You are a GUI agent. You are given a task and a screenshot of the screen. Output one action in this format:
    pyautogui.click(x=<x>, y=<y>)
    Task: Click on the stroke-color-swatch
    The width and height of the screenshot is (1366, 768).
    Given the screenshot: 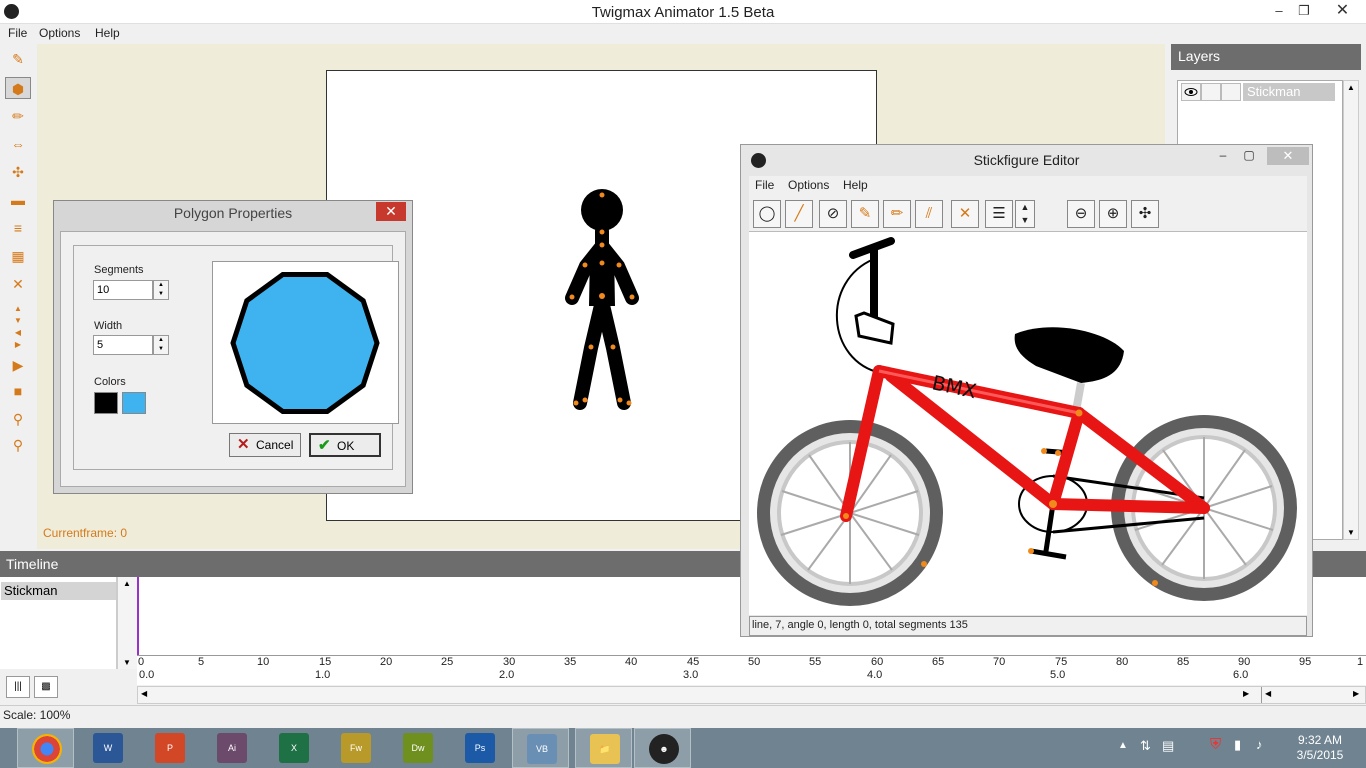 What is the action you would take?
    pyautogui.click(x=106, y=403)
    